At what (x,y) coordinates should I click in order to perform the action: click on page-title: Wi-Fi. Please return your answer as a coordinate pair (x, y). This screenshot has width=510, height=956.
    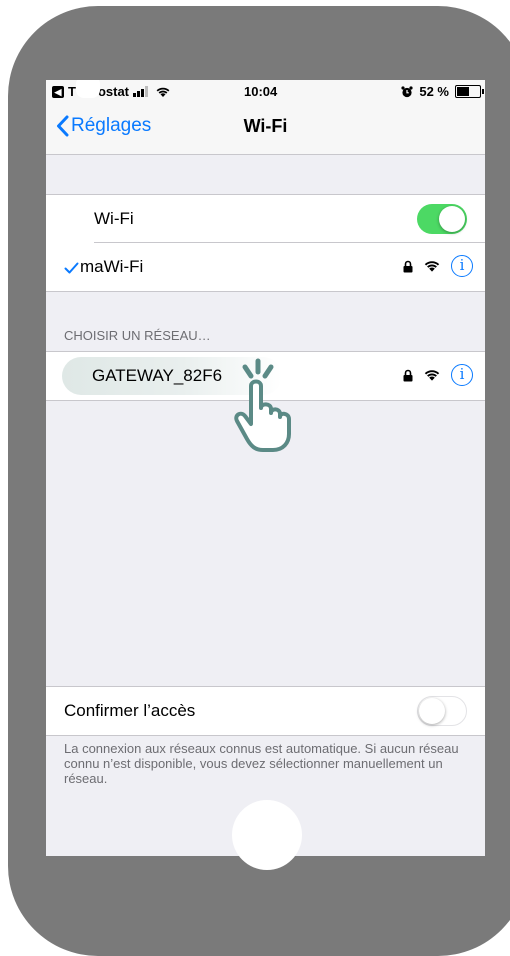
    Looking at the image, I should click on (265, 126).